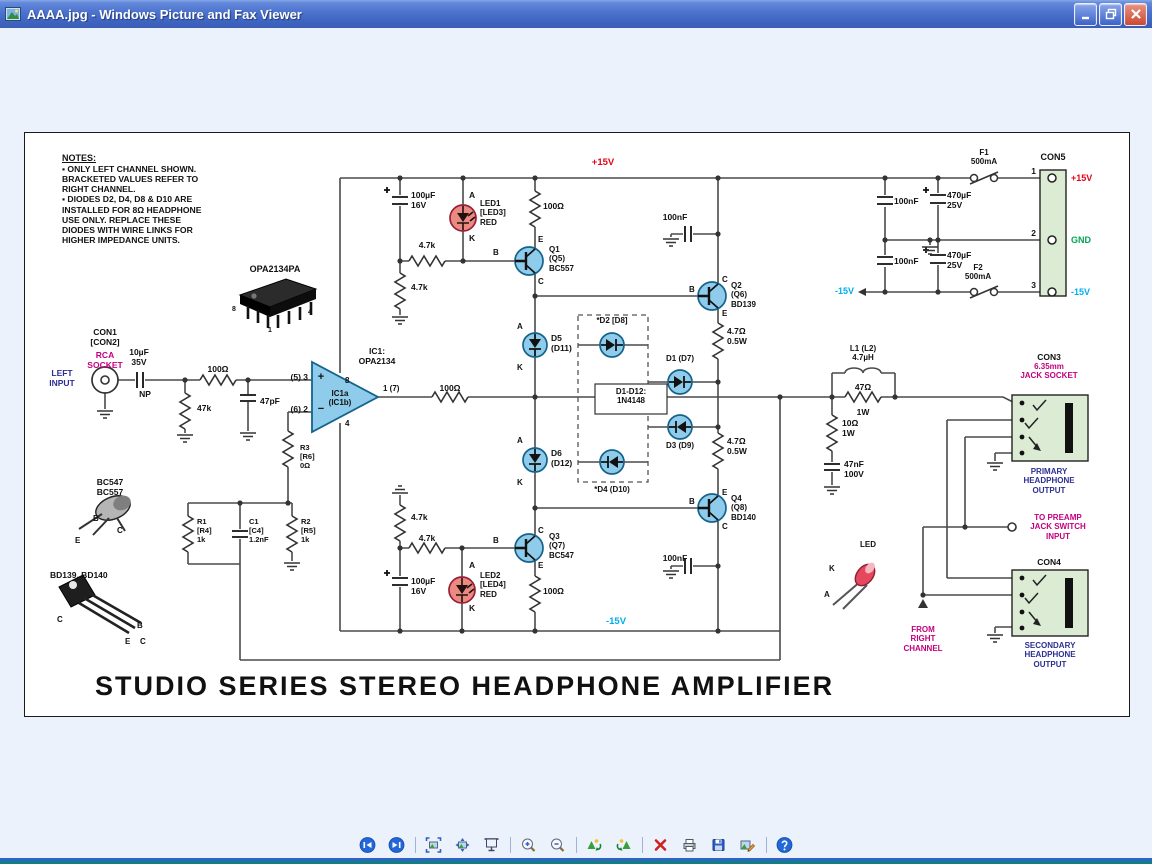  Describe the element at coordinates (984, 157) in the screenshot. I see `schematic-label-f1: F1 500mA` at that location.